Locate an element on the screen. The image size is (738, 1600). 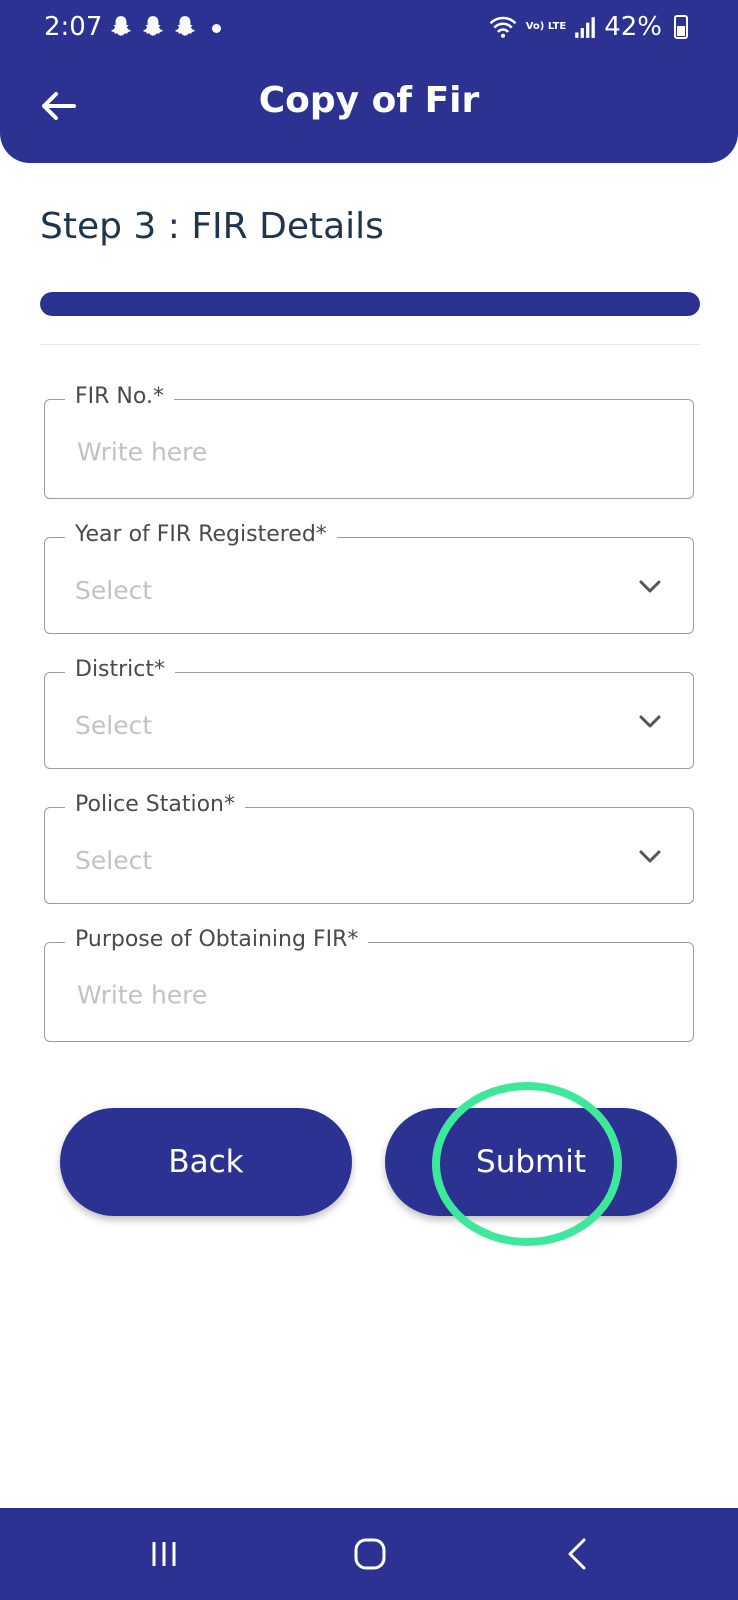
divider is located at coordinates (370, 344).